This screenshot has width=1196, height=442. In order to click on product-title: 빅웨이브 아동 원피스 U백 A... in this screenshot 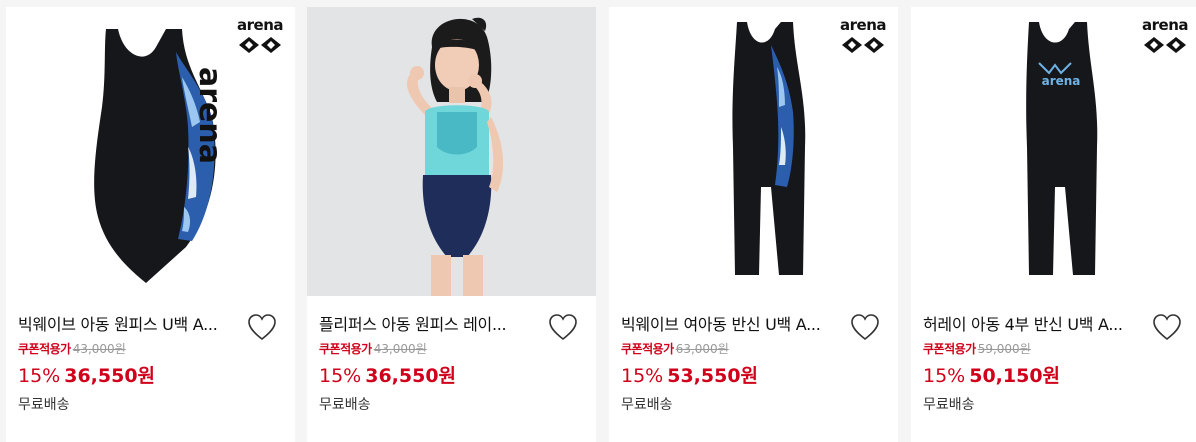, I will do `click(123, 323)`.